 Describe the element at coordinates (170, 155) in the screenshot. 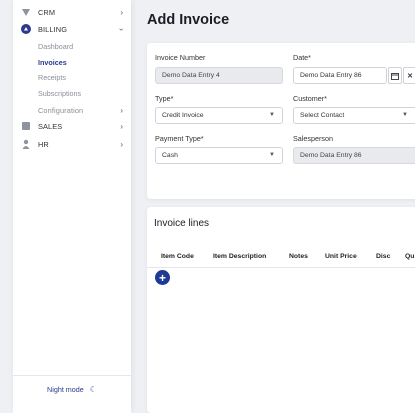

I see `payment-type-value: Cash` at that location.